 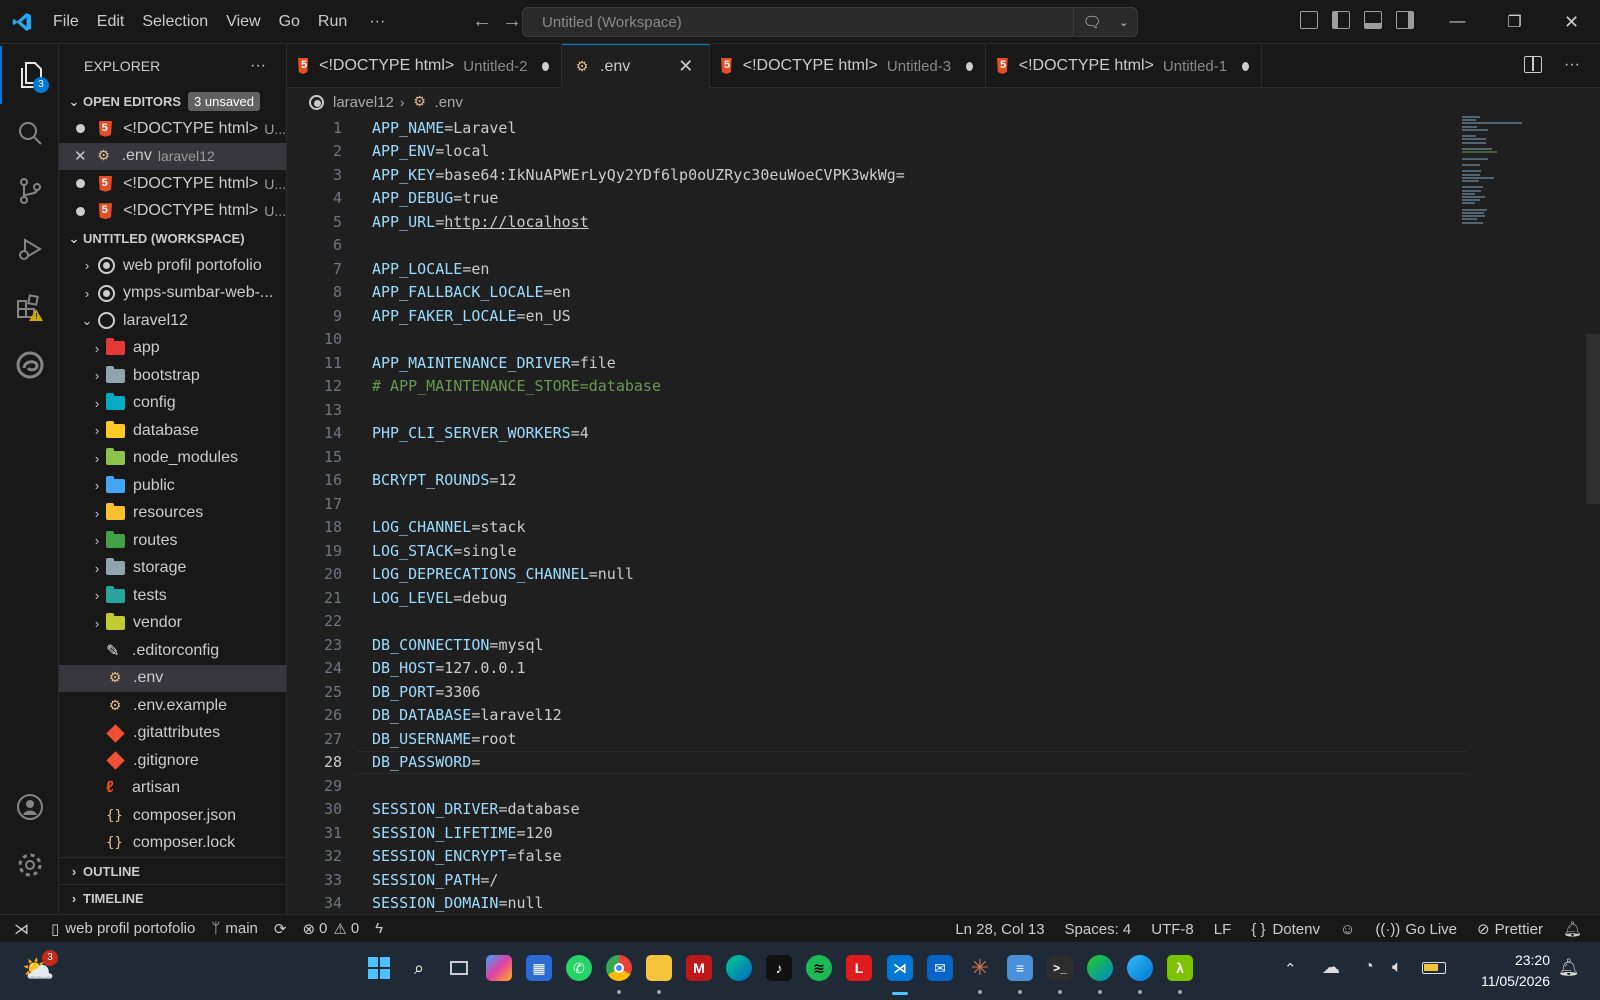 What do you see at coordinates (1100, 968) in the screenshot?
I see `edge-dev-app` at bounding box center [1100, 968].